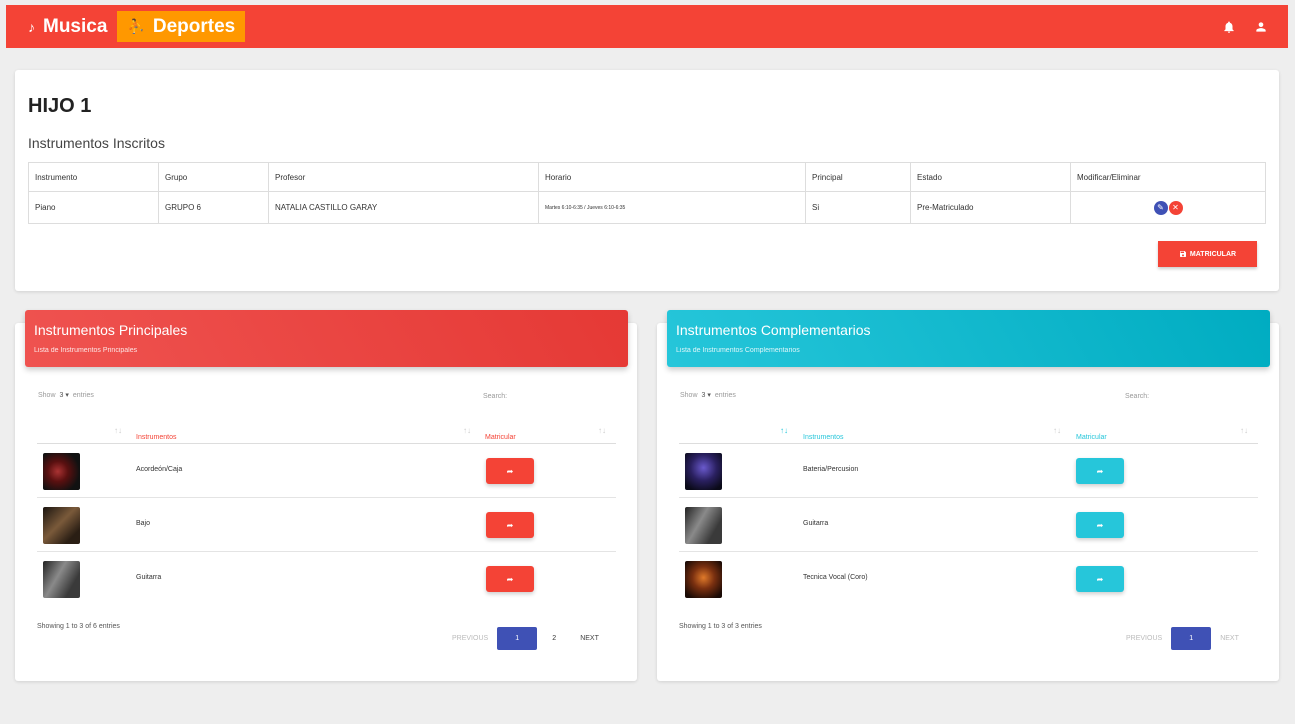 Image resolution: width=1295 pixels, height=724 pixels. Describe the element at coordinates (326, 435) in the screenshot. I see `principales-table-header: ↑↓ Instrumentos ↑↓ Matricular ↑↓` at that location.